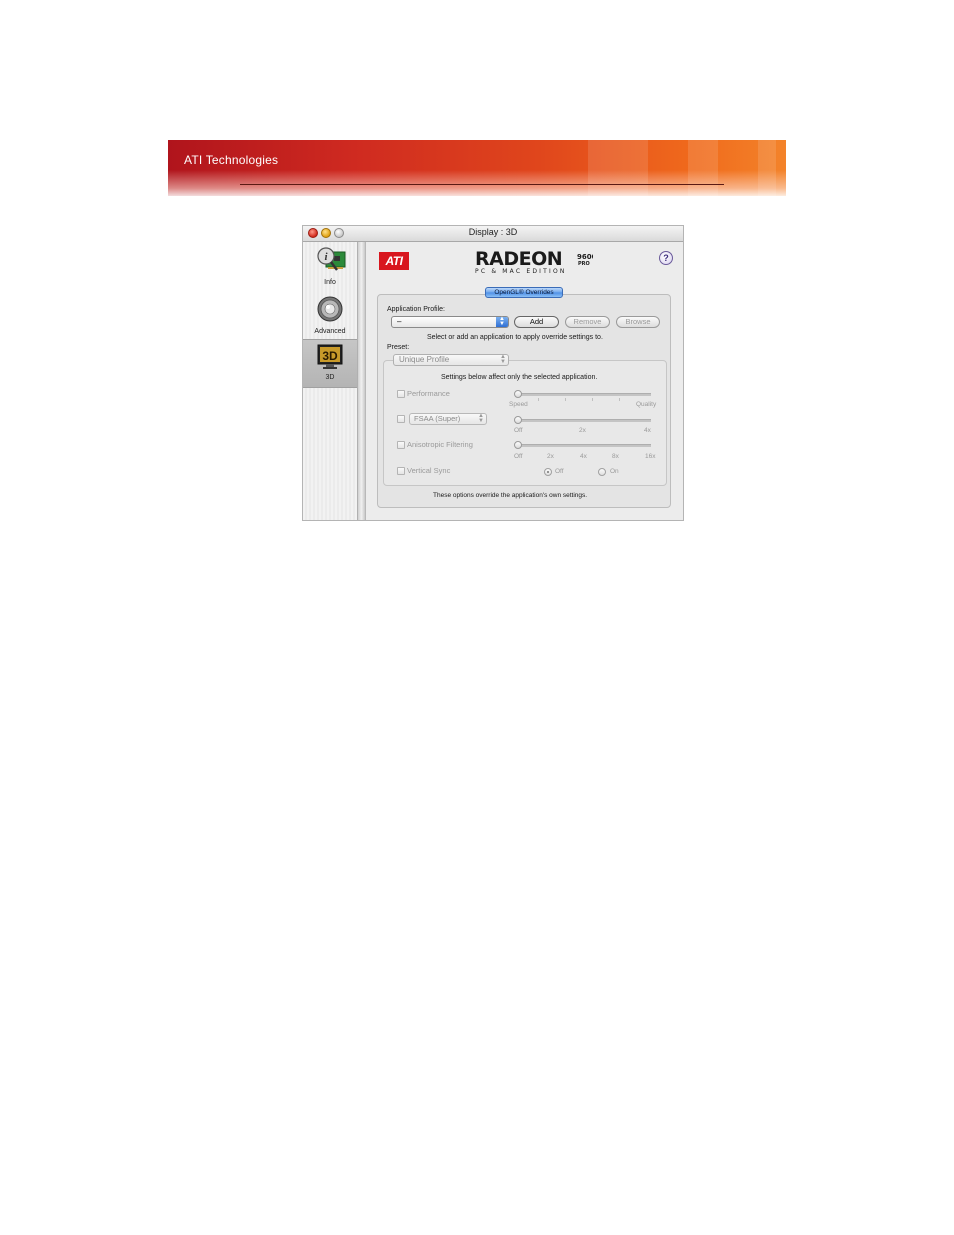 The width and height of the screenshot is (954, 1235). Describe the element at coordinates (440, 444) in the screenshot. I see `anisotropic-label: Anisotropic Filtering` at that location.